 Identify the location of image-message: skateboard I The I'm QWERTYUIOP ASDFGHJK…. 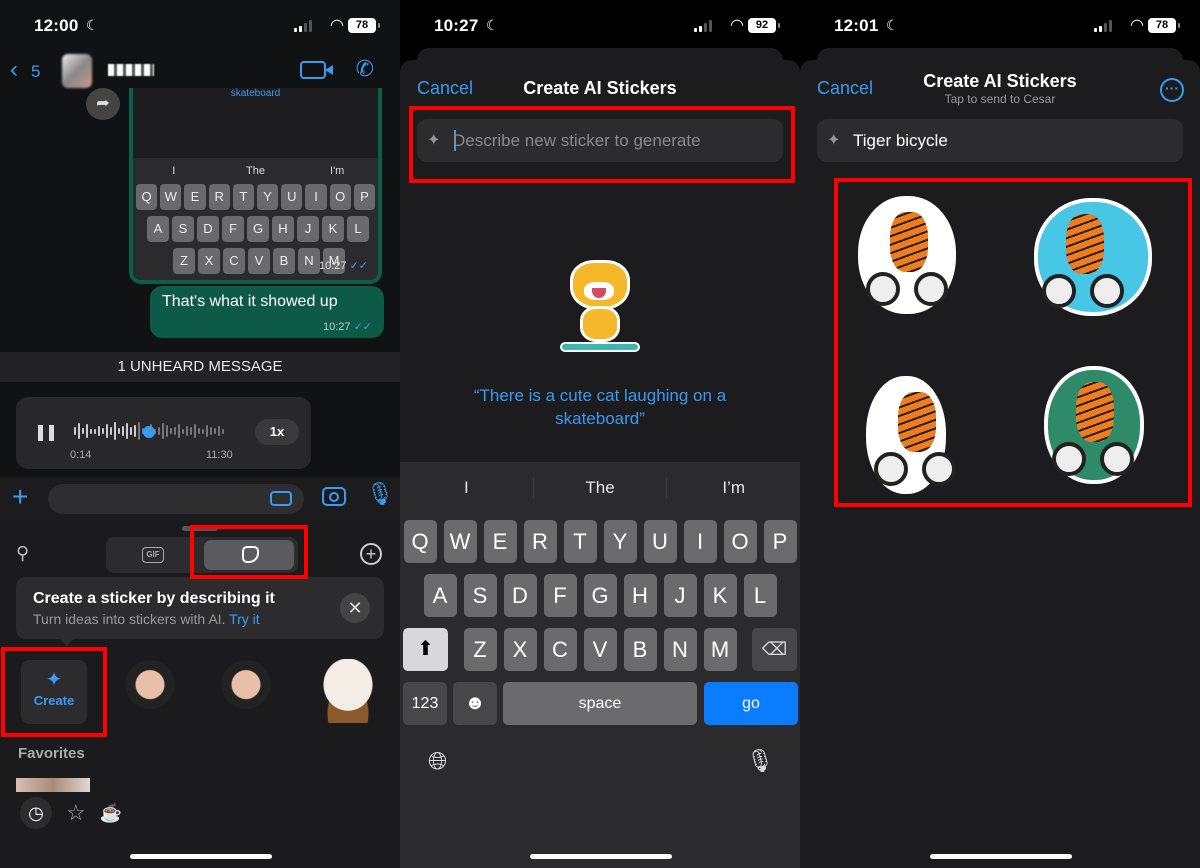
(255, 186).